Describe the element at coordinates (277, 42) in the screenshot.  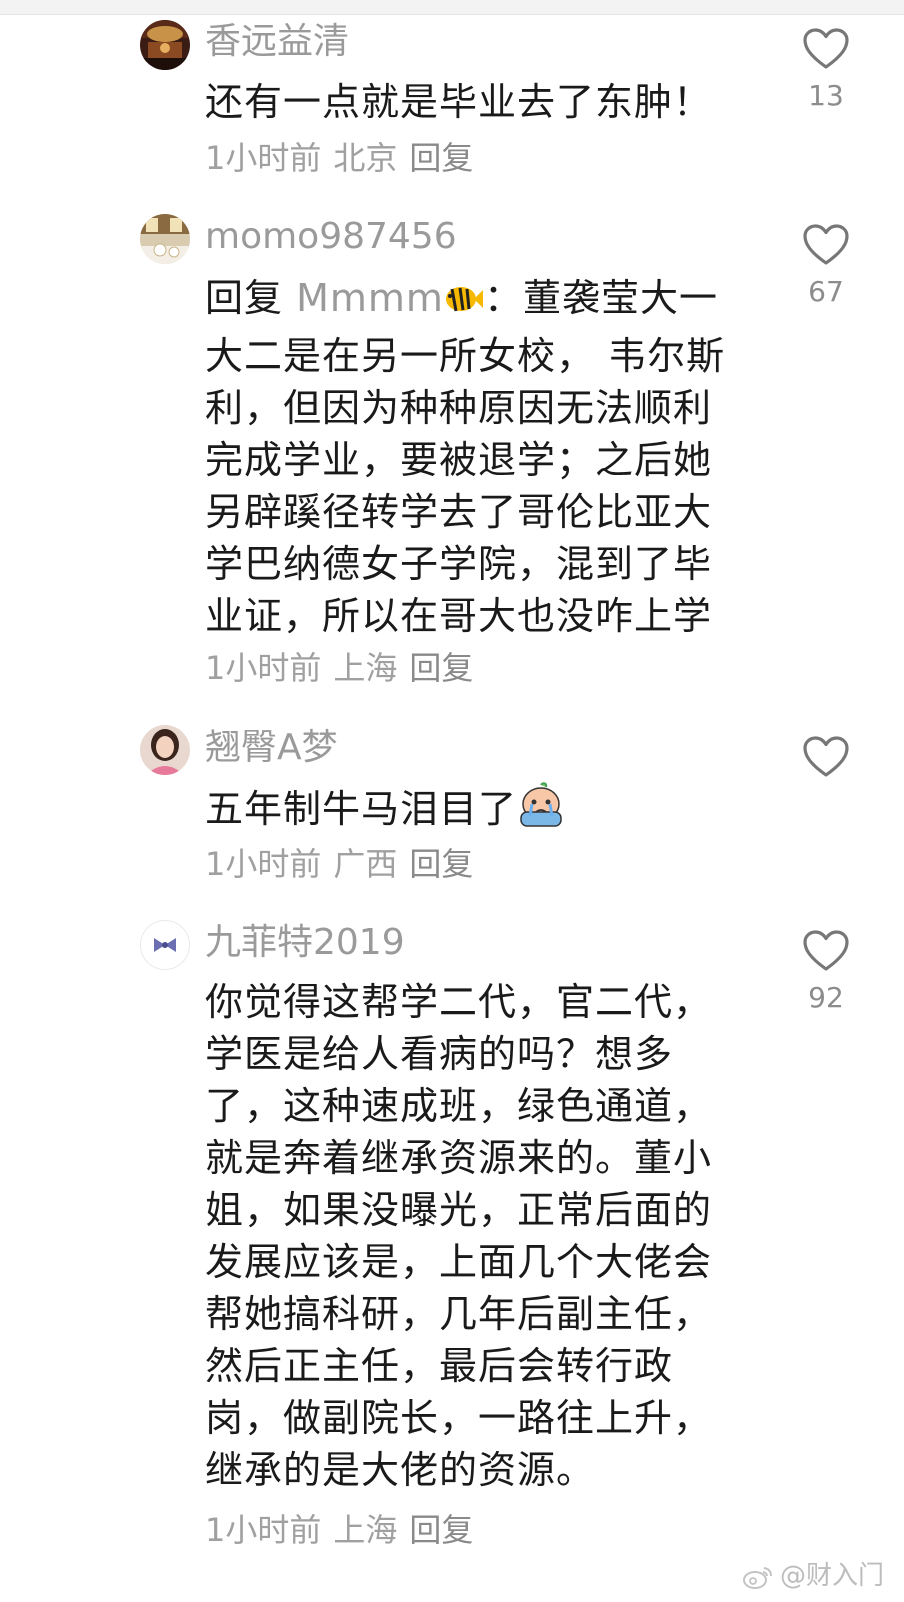
I see `comment-username: 香远益清` at that location.